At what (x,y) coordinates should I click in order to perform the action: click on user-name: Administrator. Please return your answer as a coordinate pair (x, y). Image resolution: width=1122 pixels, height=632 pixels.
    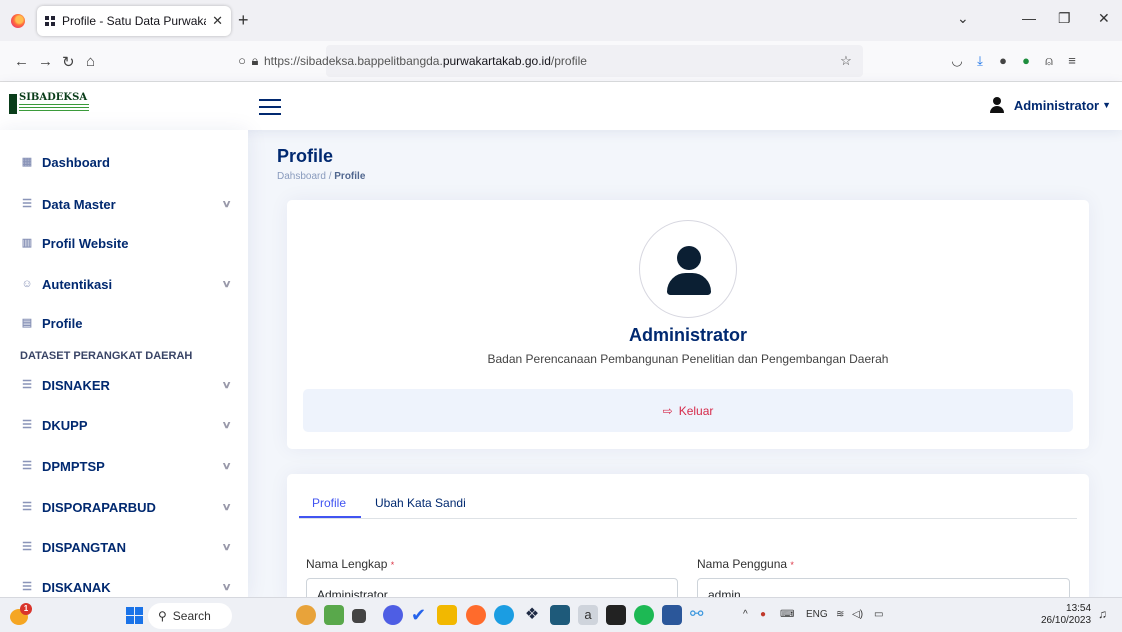
    Looking at the image, I should click on (1056, 105).